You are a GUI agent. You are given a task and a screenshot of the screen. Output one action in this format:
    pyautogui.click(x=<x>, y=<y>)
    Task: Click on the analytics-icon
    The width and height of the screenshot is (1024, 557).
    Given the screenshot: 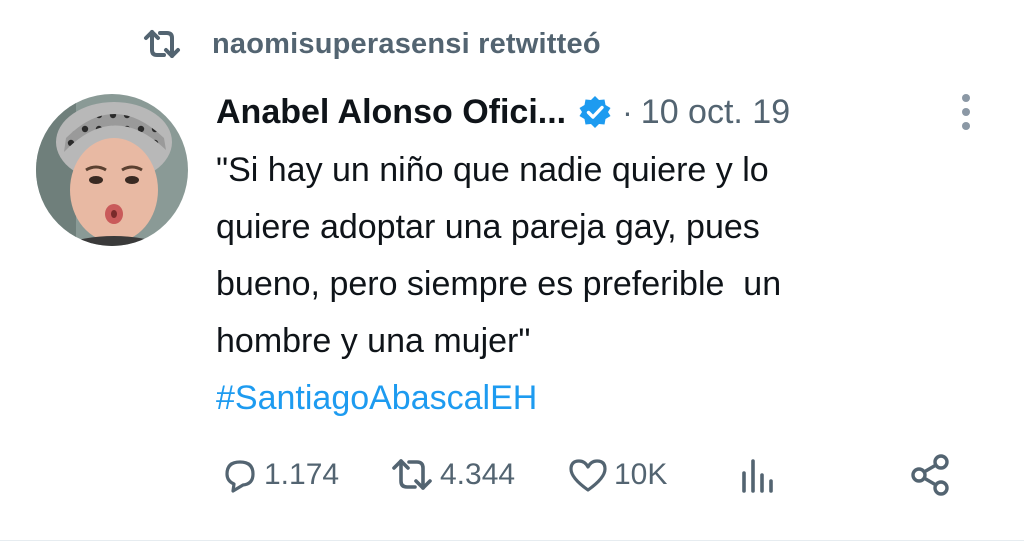 What is the action you would take?
    pyautogui.click(x=758, y=475)
    